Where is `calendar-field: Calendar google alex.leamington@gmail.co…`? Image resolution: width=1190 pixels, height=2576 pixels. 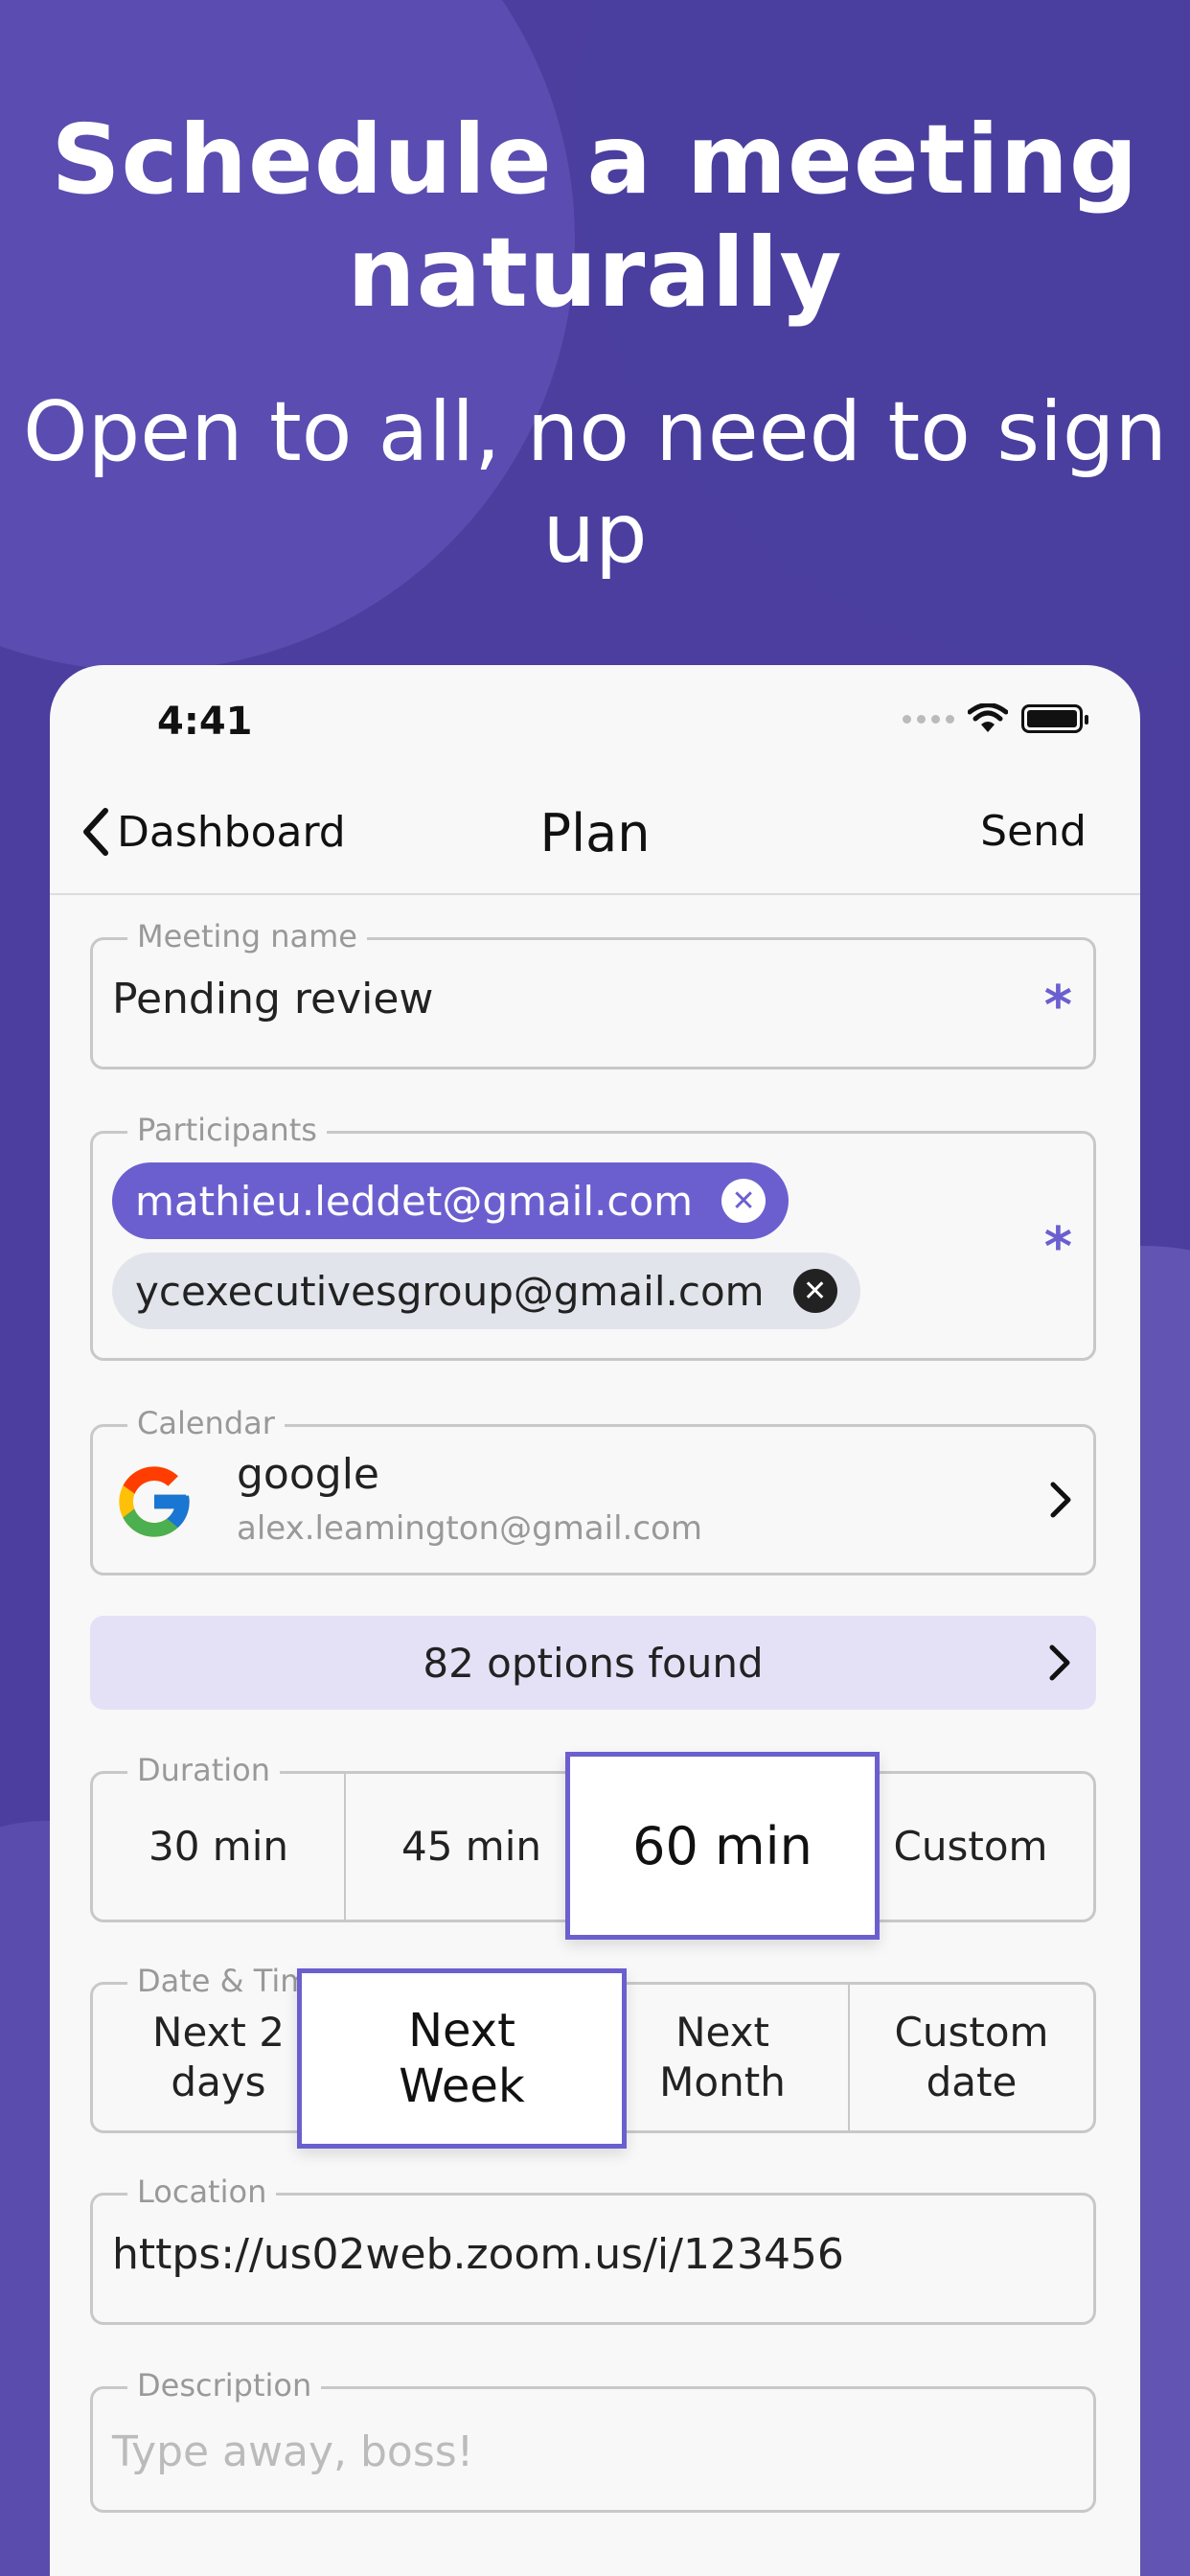
calendar-field: Calendar google alex.leamington@gmail.co… is located at coordinates (593, 1490).